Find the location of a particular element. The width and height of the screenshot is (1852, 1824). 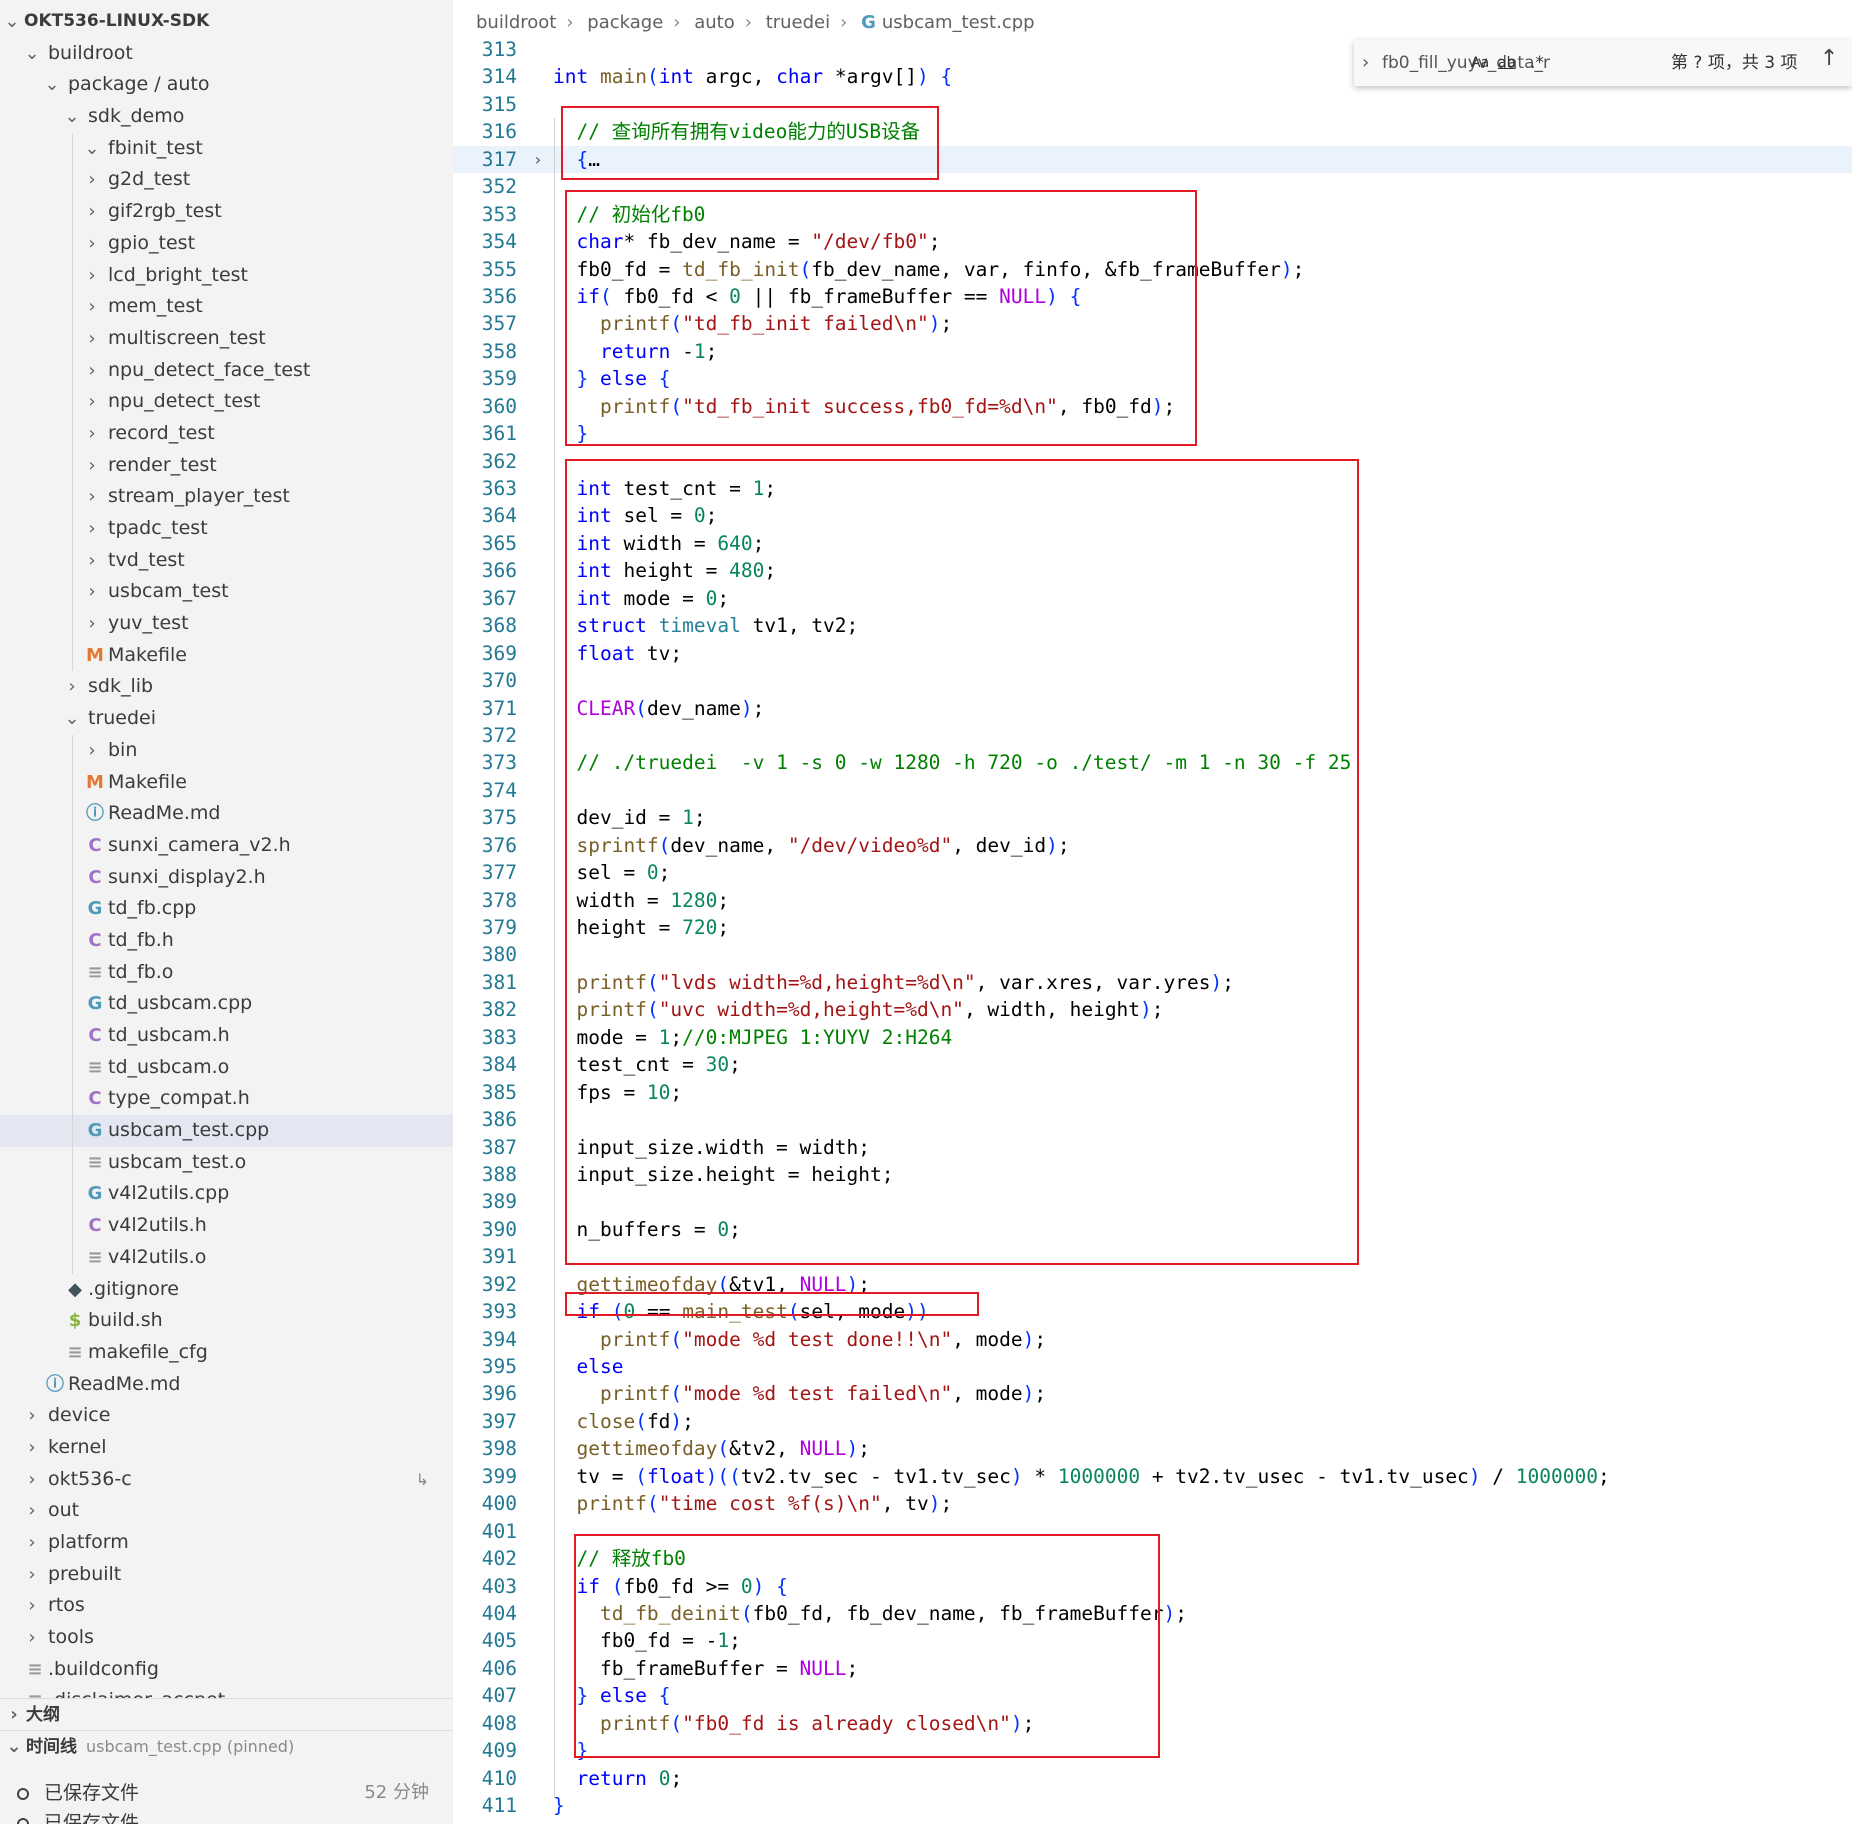

tree-file: ⓘ ReadMe.md is located at coordinates (226, 814).